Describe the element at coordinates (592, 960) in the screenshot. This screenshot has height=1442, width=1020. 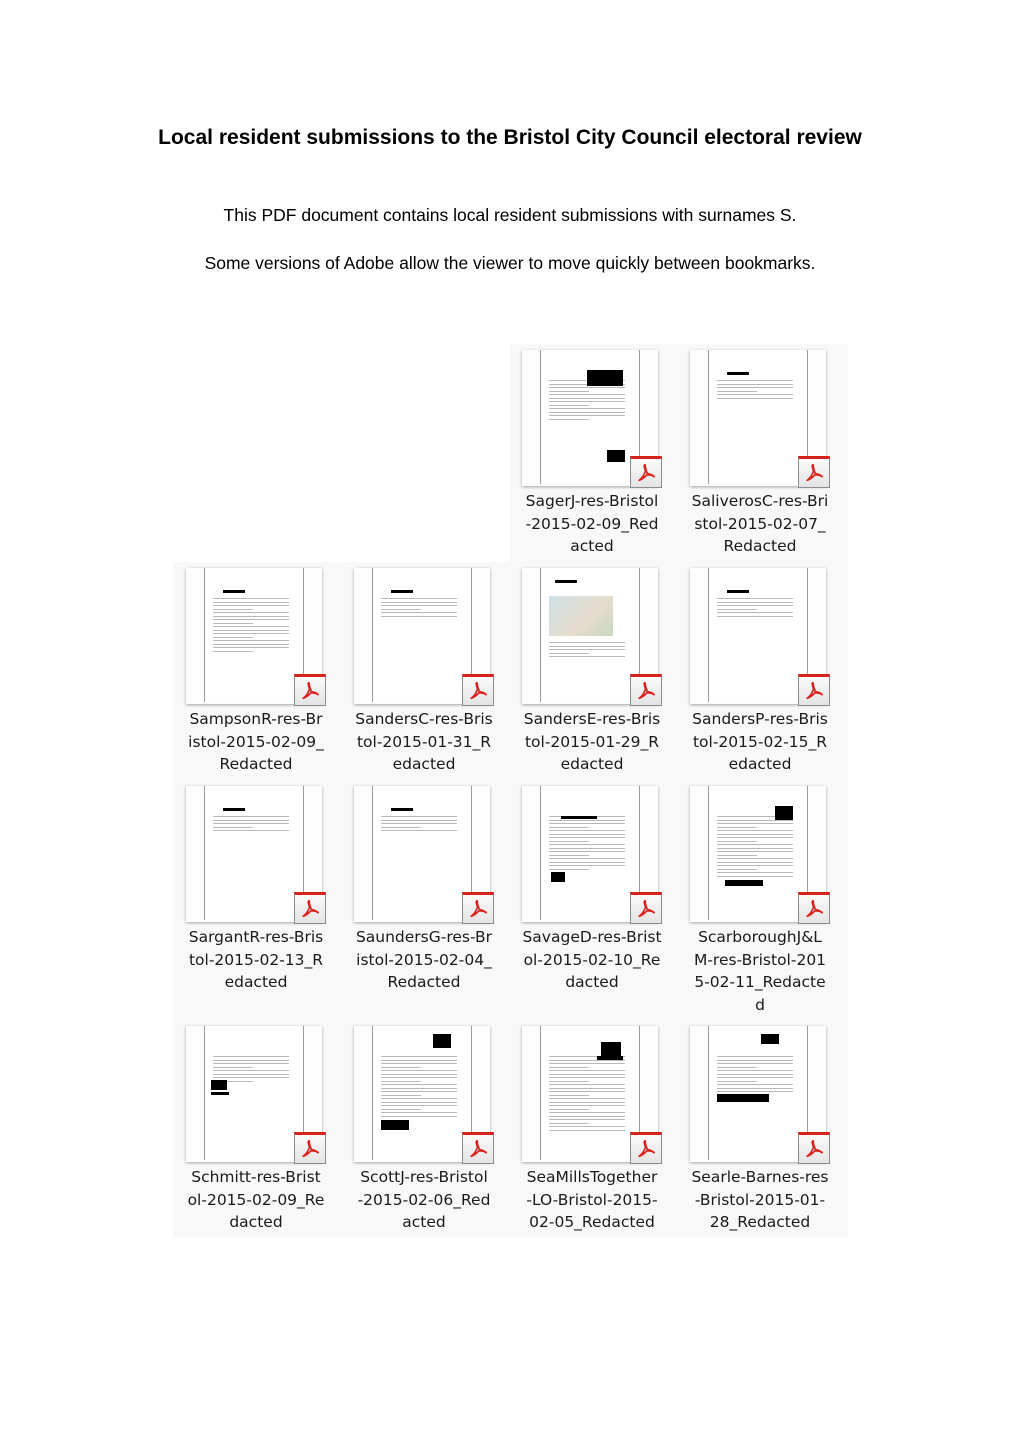
I see `file-name: SavageD-res-Brist ol-2015-02-10_Re dacted` at that location.